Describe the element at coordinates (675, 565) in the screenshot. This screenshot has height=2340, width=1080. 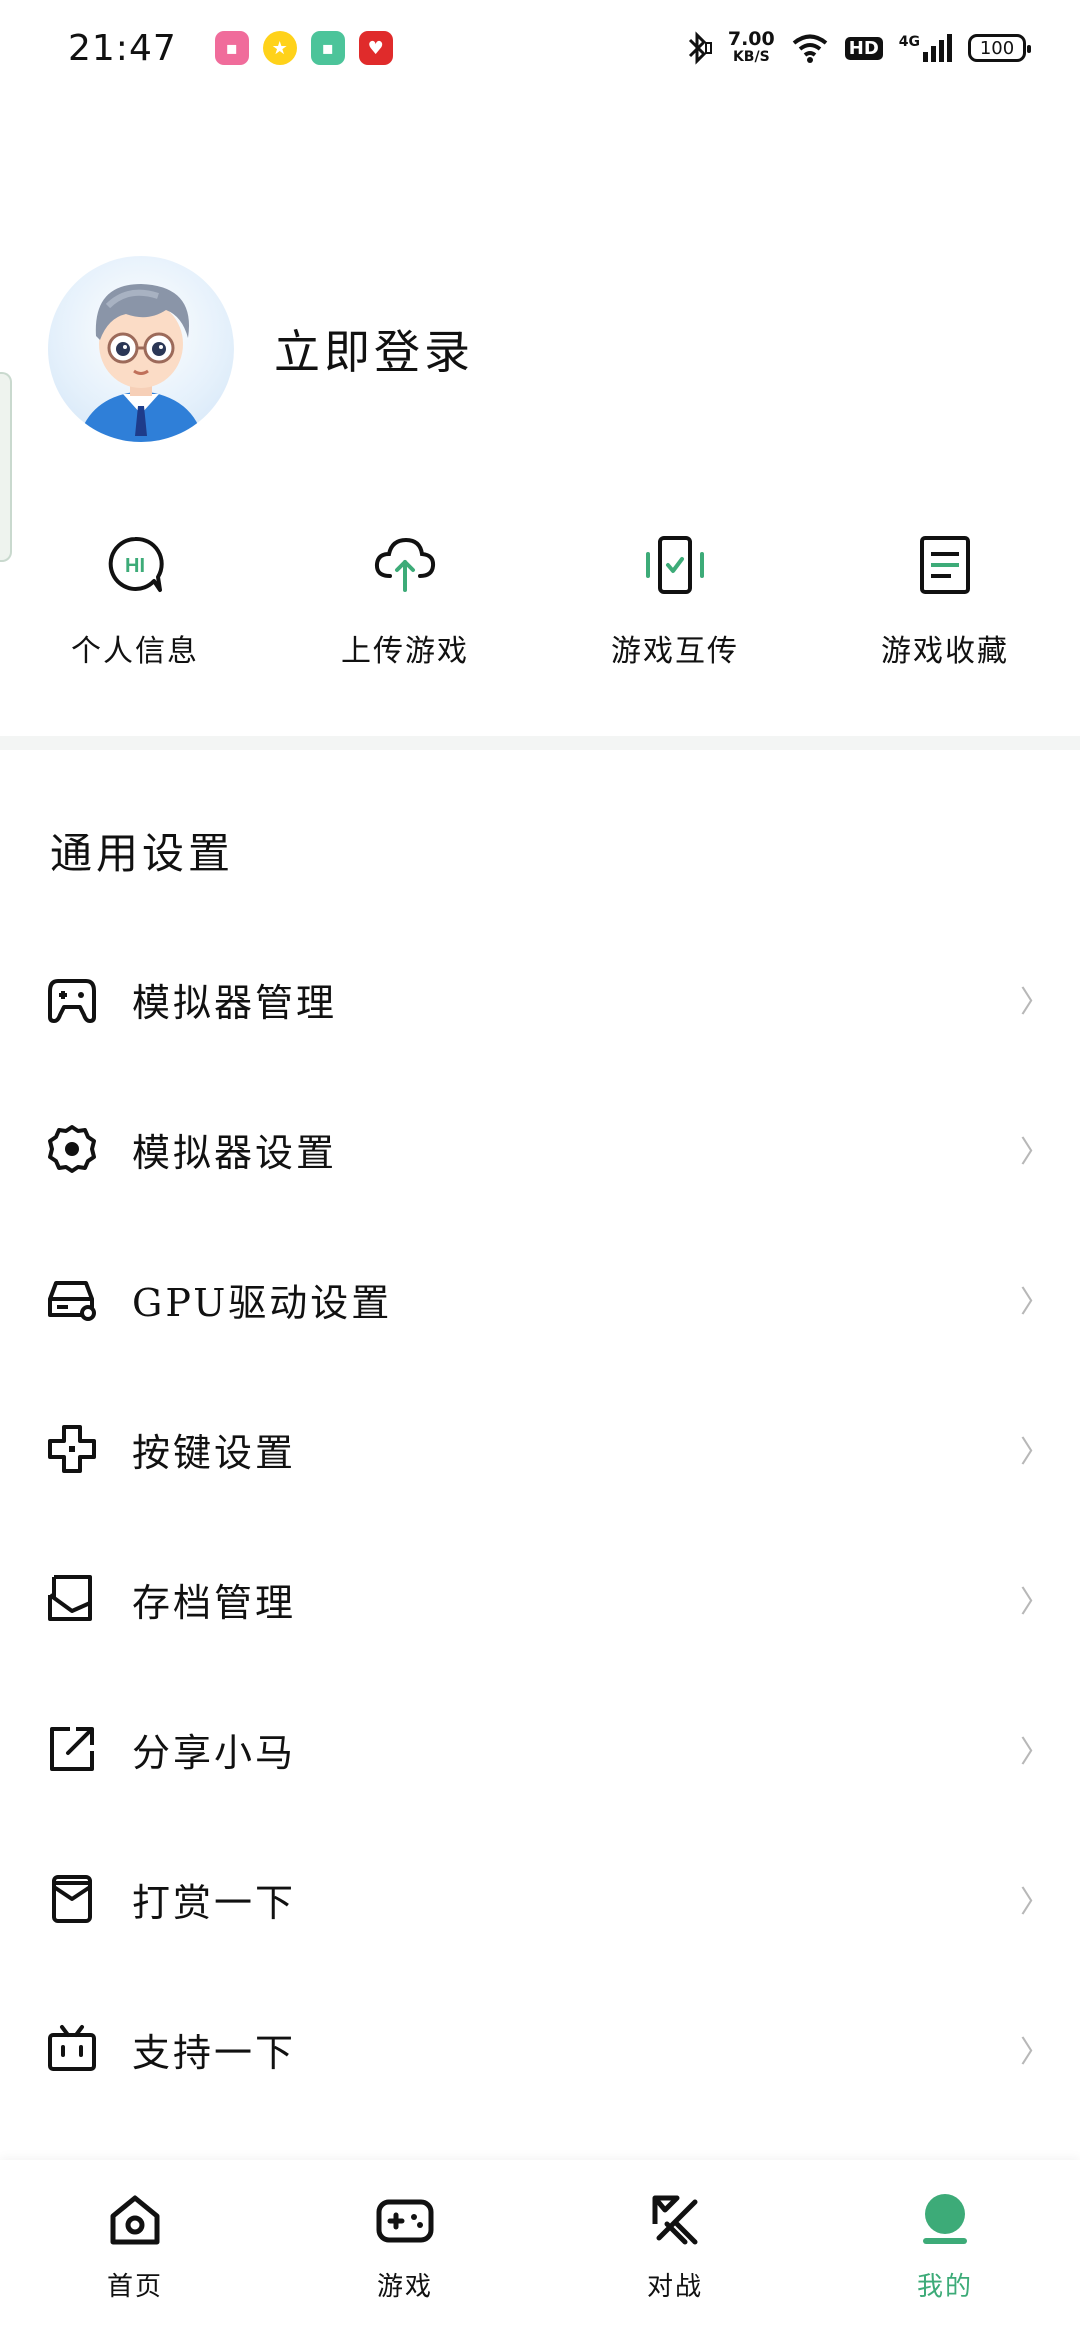
I see `phone-transfer-icon` at that location.